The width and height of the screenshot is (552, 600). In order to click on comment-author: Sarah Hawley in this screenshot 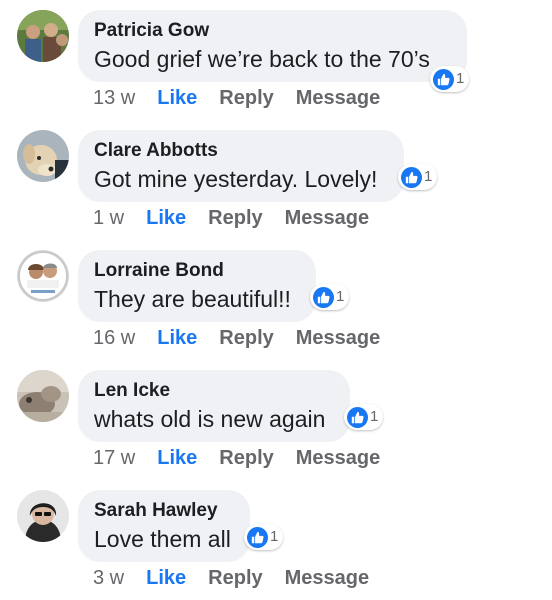, I will do `click(164, 511)`.